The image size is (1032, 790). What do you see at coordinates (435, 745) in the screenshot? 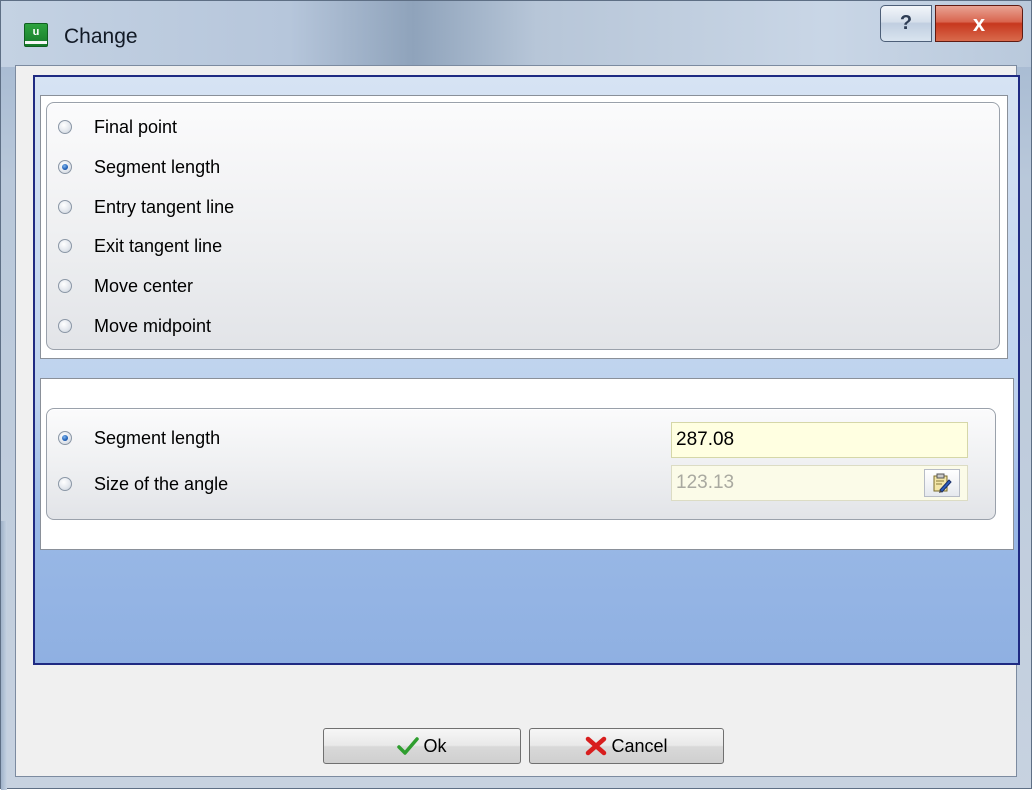
I see `ok-label: Ok` at bounding box center [435, 745].